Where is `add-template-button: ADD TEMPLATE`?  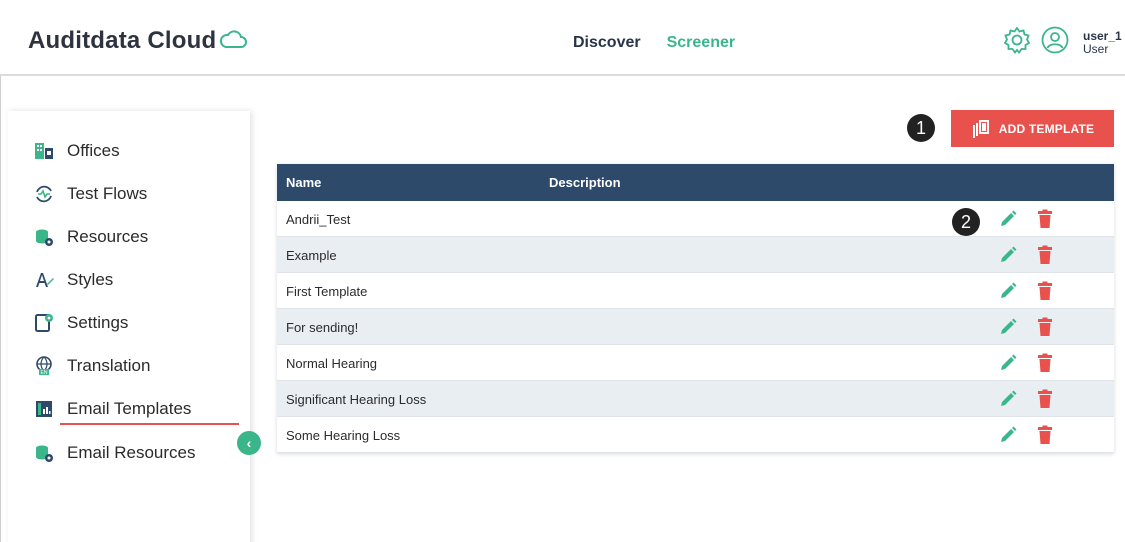
add-template-button: ADD TEMPLATE is located at coordinates (1032, 128).